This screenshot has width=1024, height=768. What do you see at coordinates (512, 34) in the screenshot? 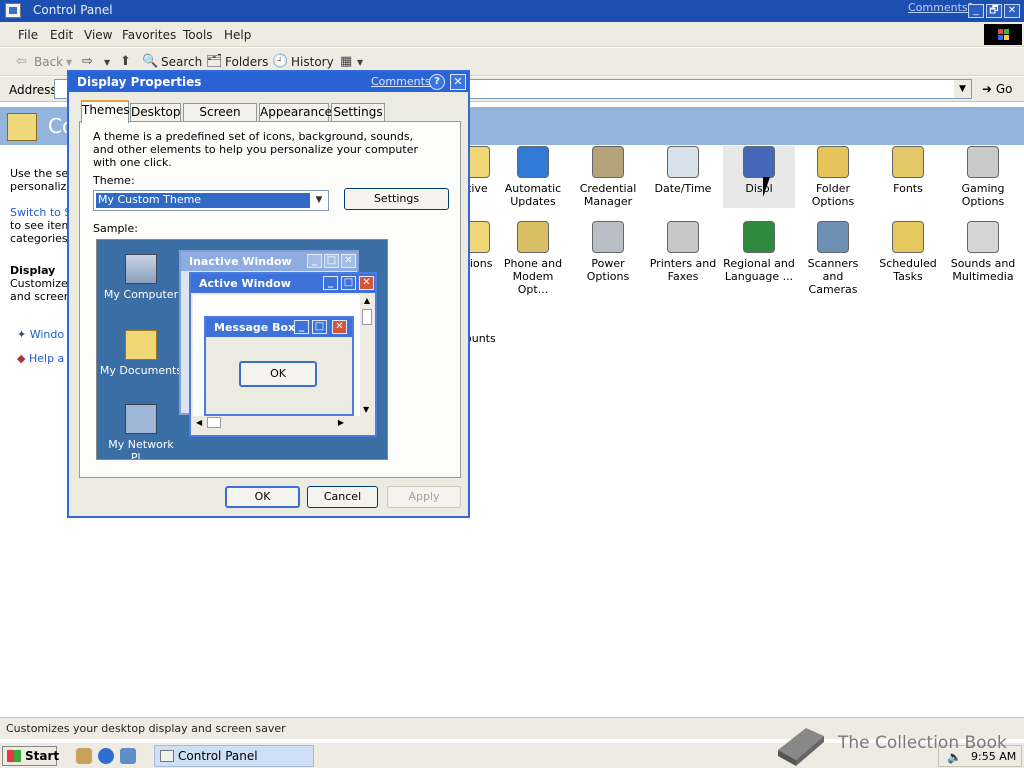
I see `menu-bar: File Edit View Favorites Tools Help` at bounding box center [512, 34].